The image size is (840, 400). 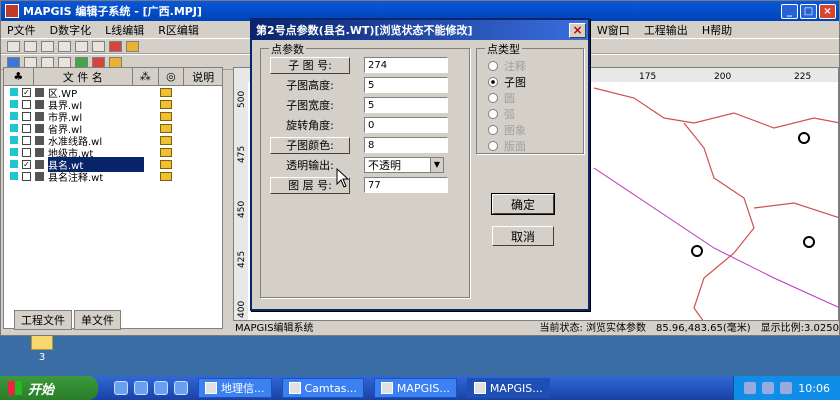 What do you see at coordinates (47, 62) in the screenshot?
I see `copy-icon` at bounding box center [47, 62].